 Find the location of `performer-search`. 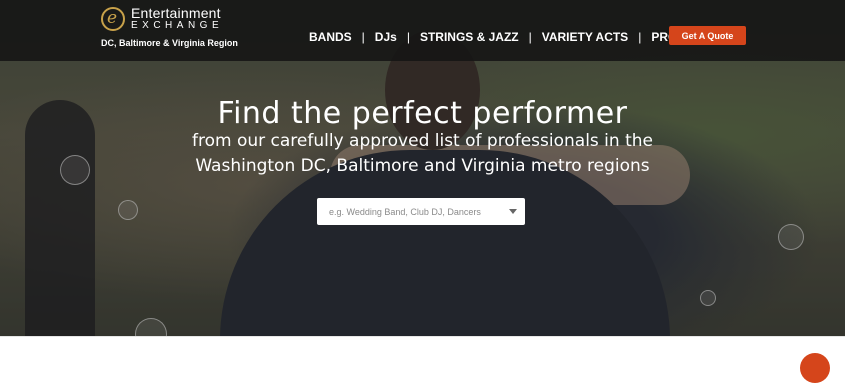

performer-search is located at coordinates (421, 211).